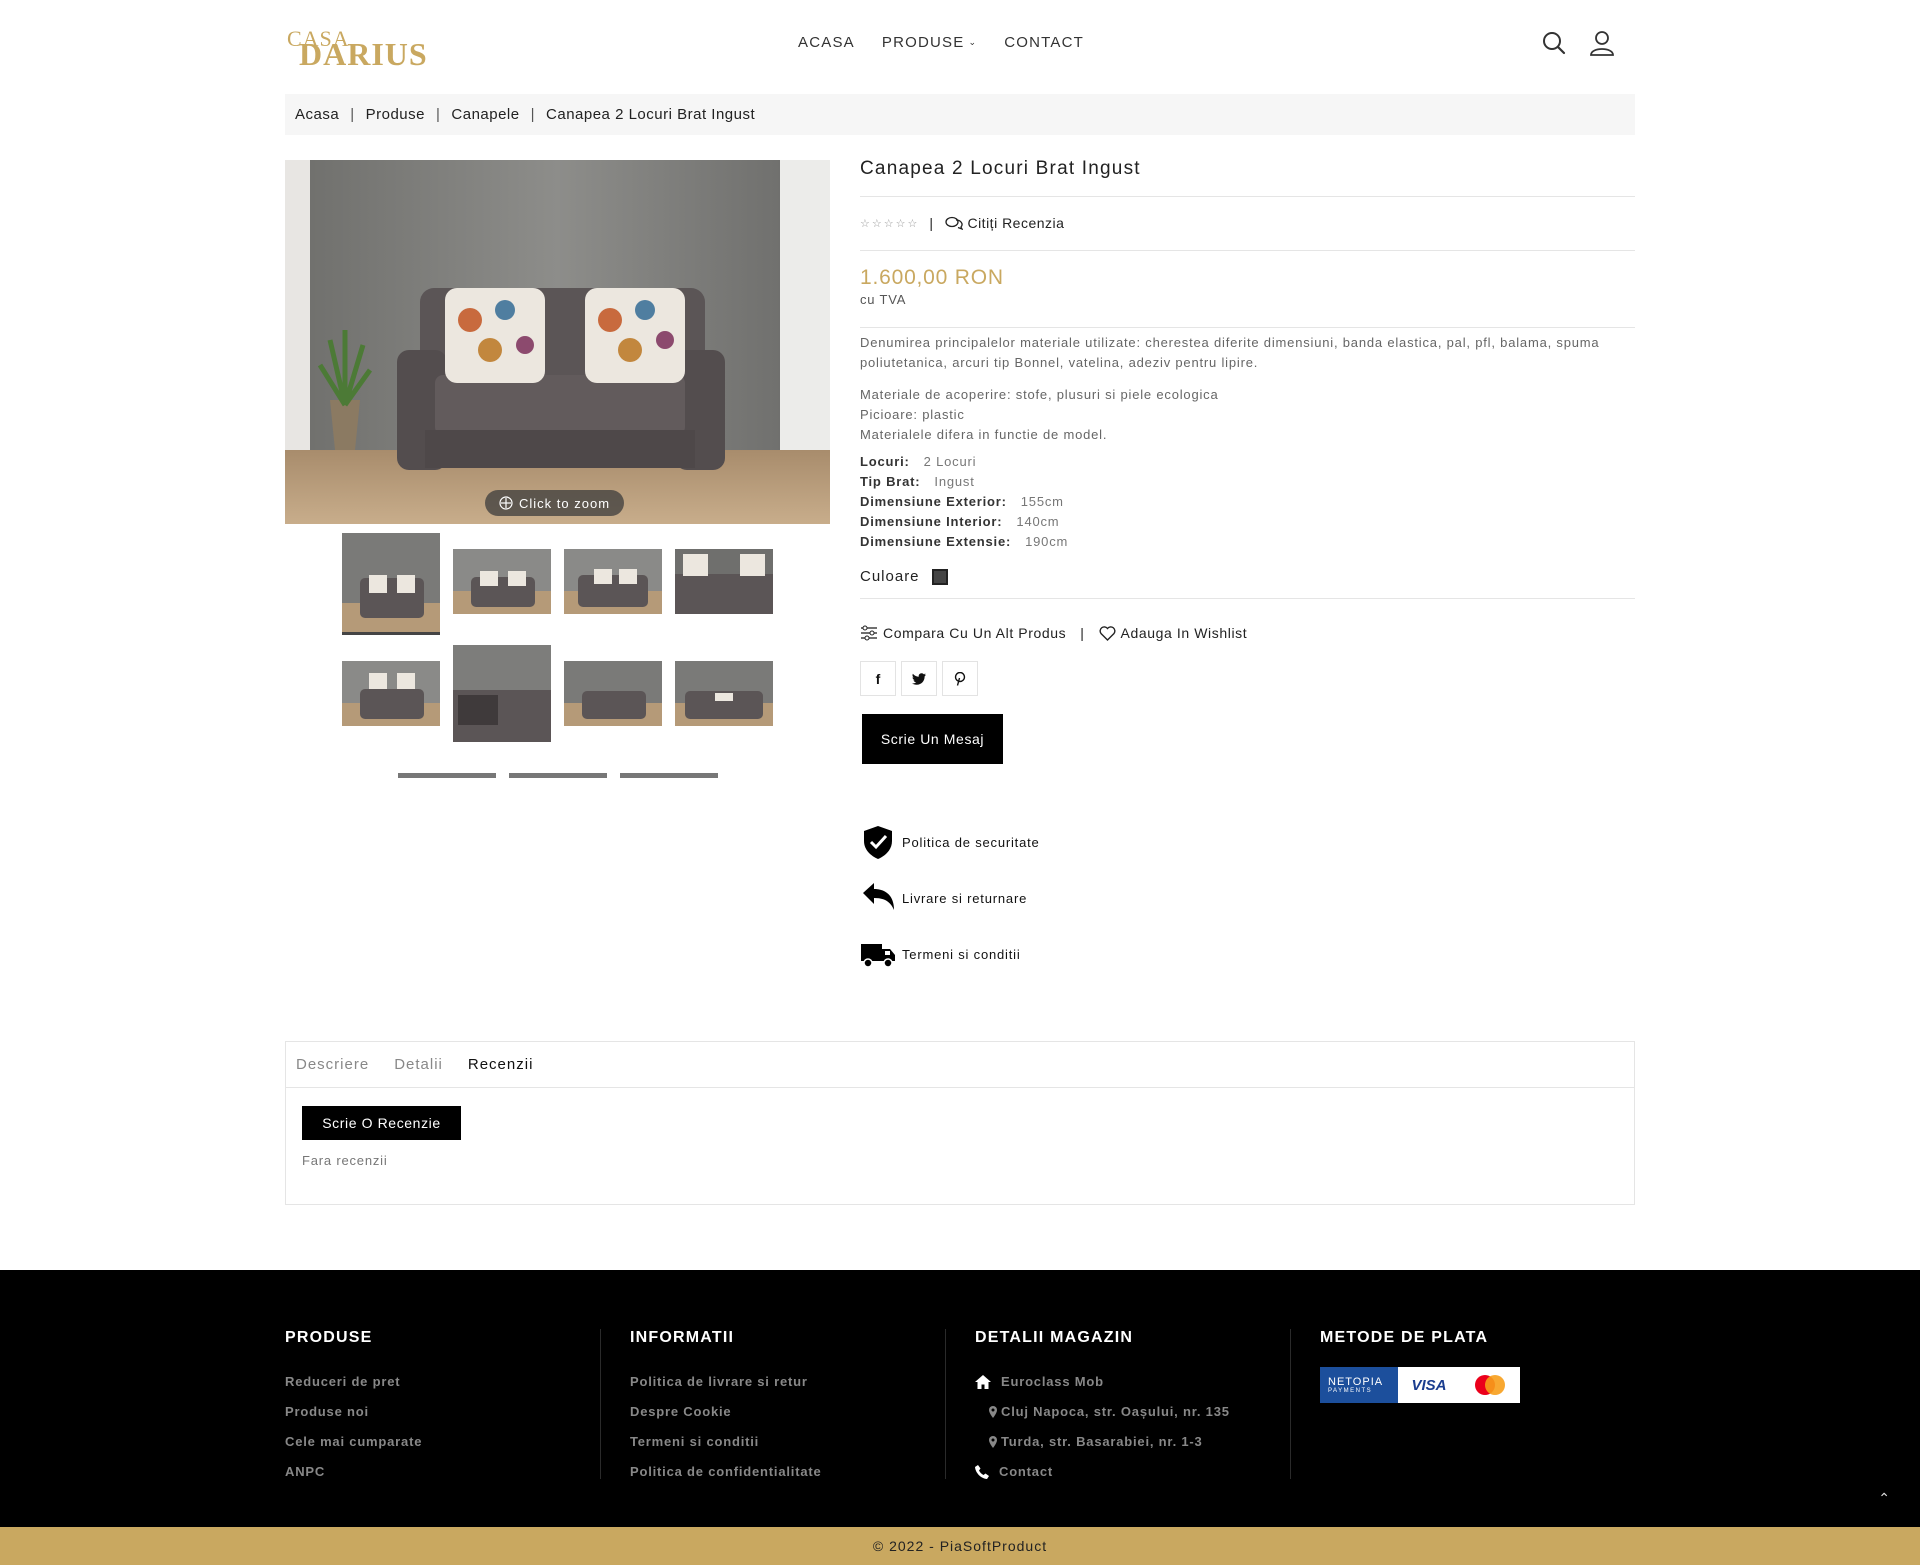 This screenshot has height=1565, width=1920. What do you see at coordinates (726, 1382) in the screenshot?
I see `footer-link: Politica de livrare si retur` at bounding box center [726, 1382].